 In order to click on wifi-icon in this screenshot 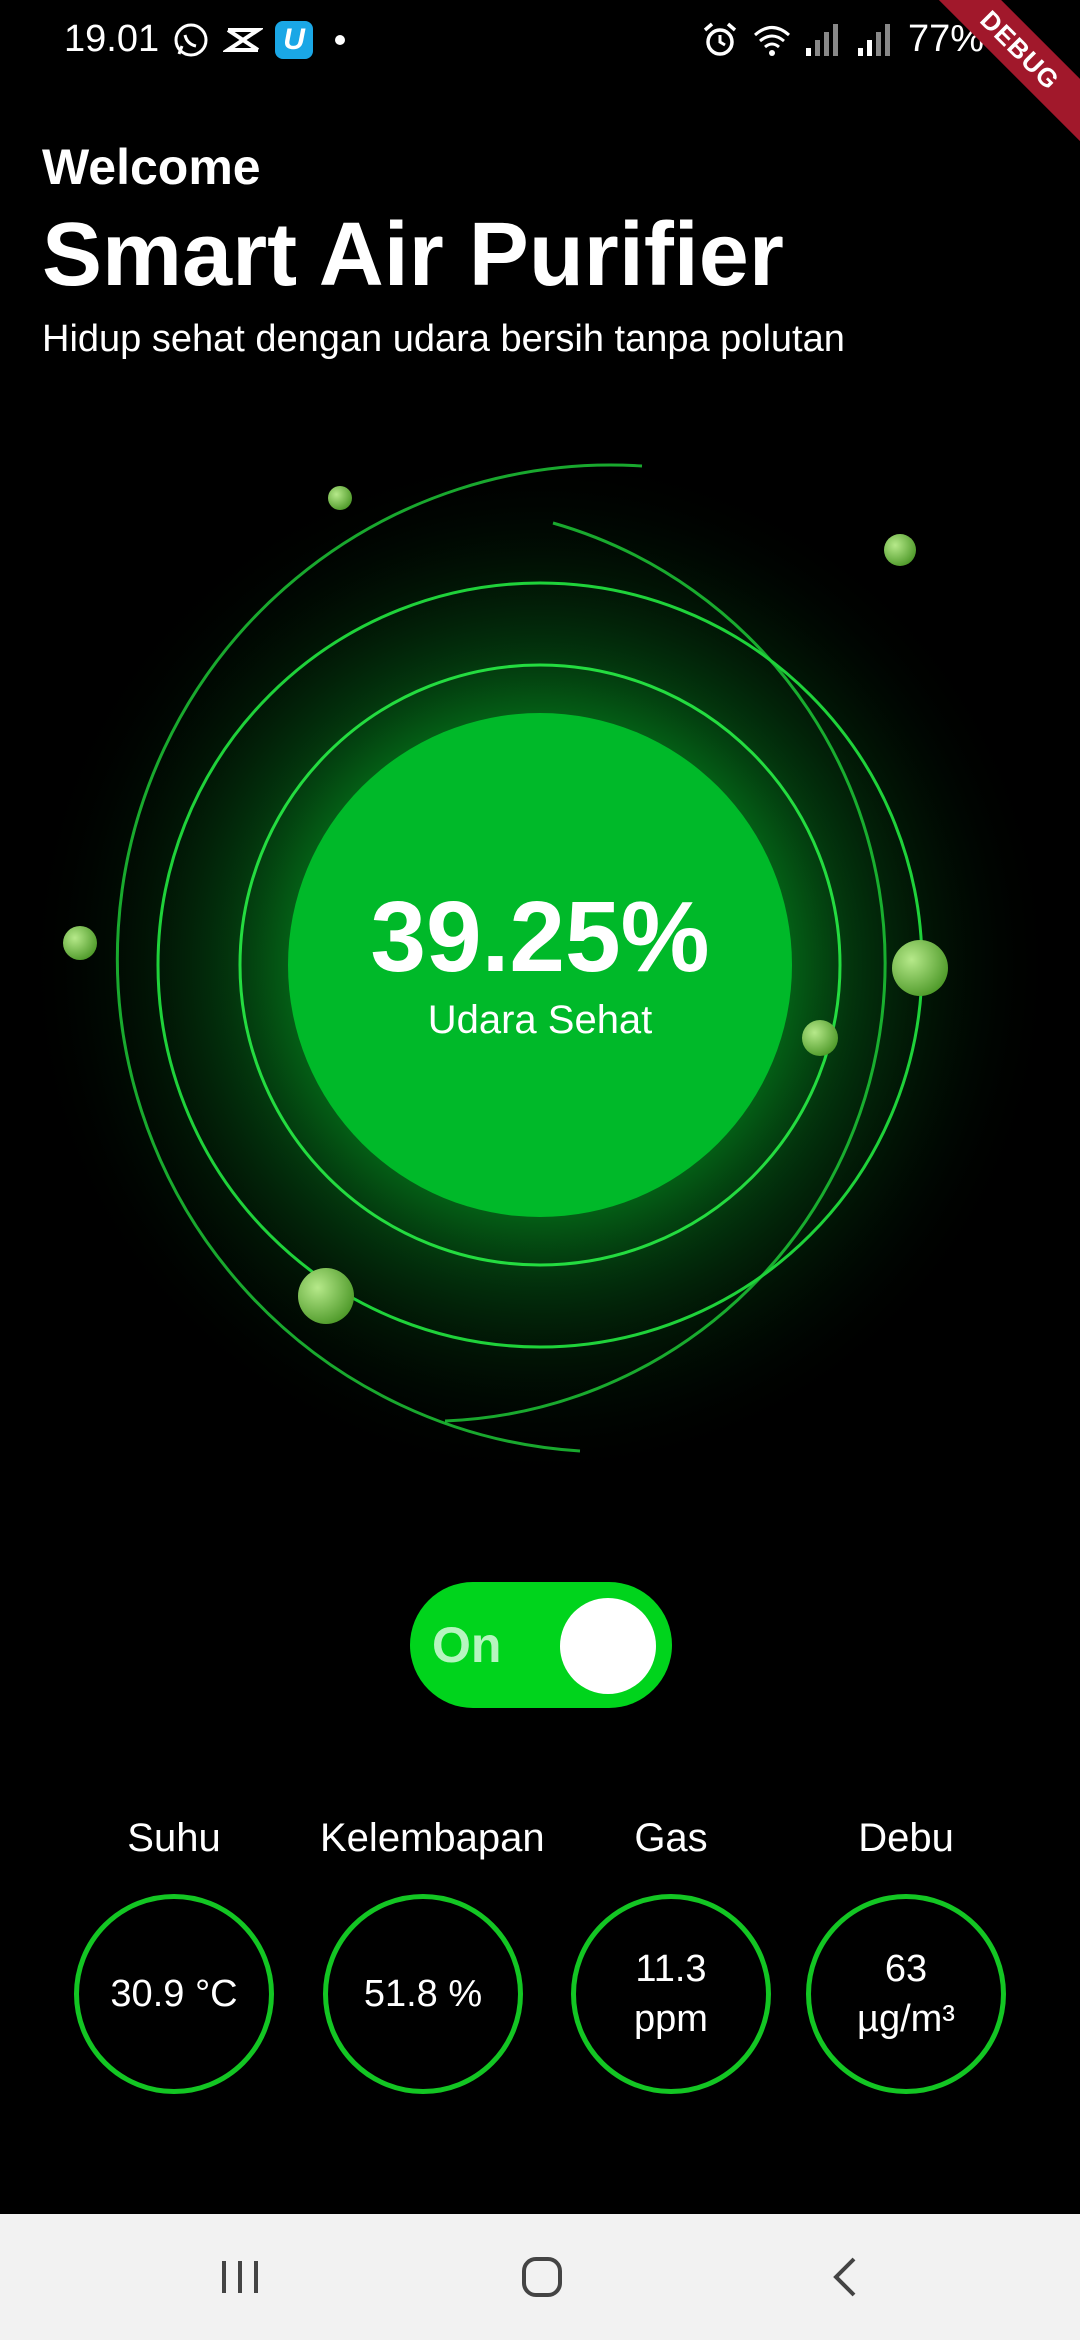, I will do `click(772, 40)`.